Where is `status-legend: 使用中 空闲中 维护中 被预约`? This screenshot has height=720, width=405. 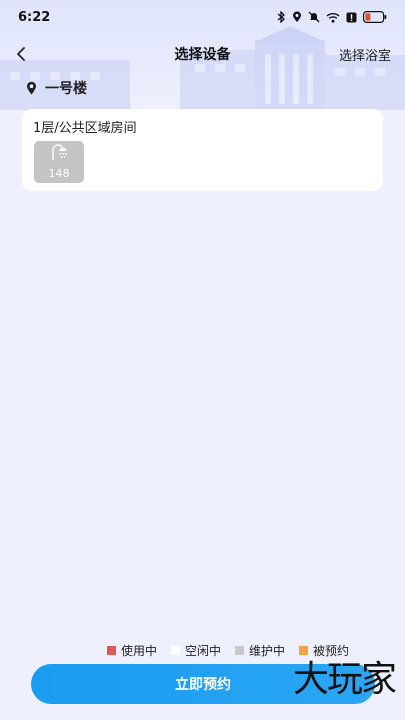 status-legend: 使用中 空闲中 维护中 被预约 is located at coordinates (227, 650).